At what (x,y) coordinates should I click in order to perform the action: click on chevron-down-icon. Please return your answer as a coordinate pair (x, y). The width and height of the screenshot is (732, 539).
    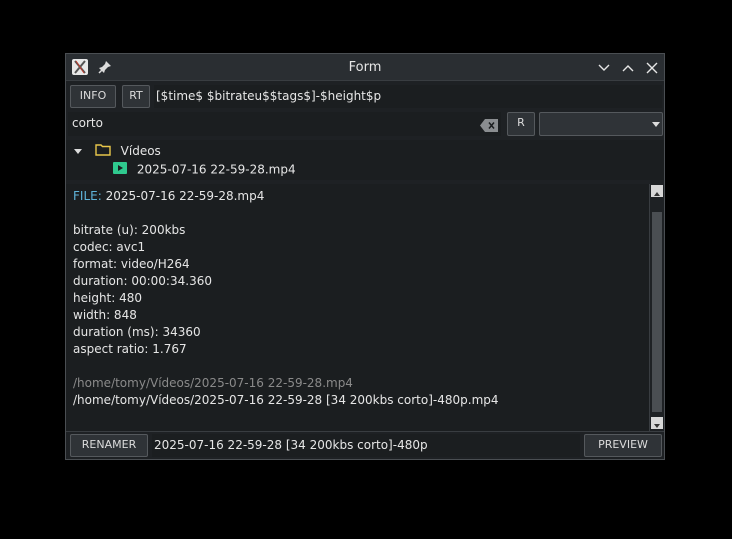
    Looking at the image, I should click on (656, 124).